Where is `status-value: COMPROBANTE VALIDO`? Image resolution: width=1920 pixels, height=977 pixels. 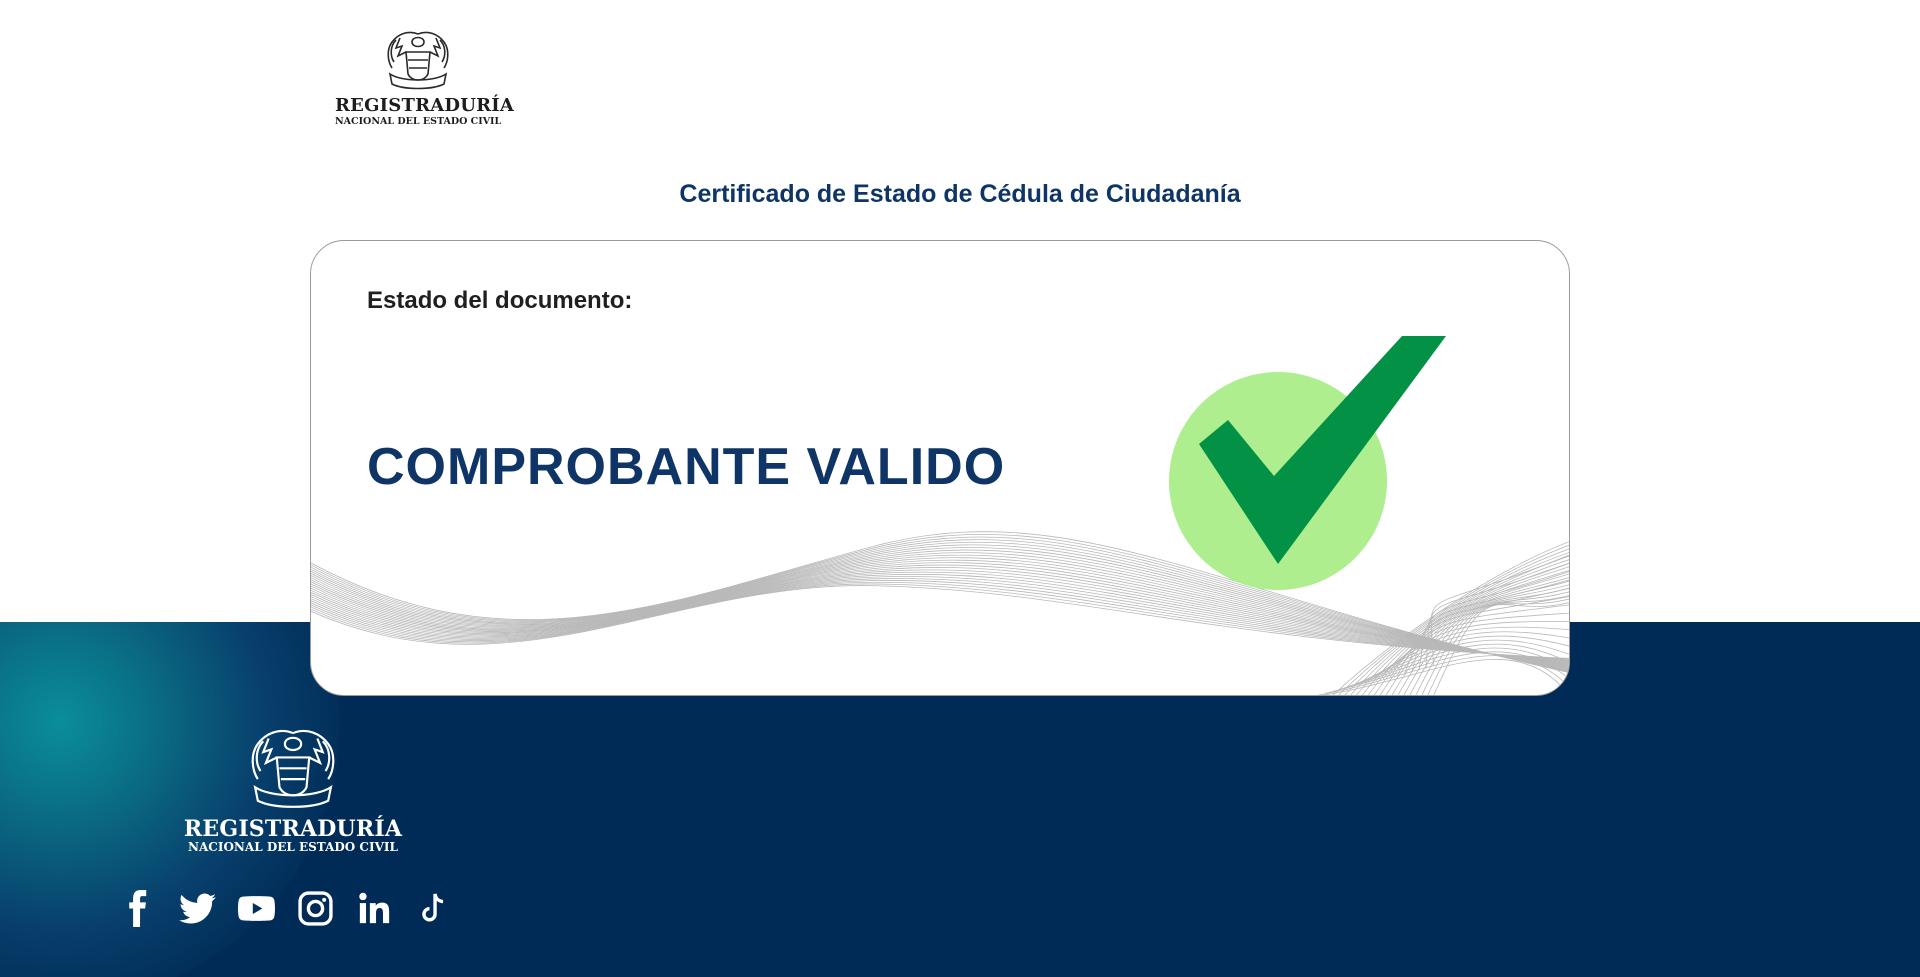 status-value: COMPROBANTE VALIDO is located at coordinates (686, 467).